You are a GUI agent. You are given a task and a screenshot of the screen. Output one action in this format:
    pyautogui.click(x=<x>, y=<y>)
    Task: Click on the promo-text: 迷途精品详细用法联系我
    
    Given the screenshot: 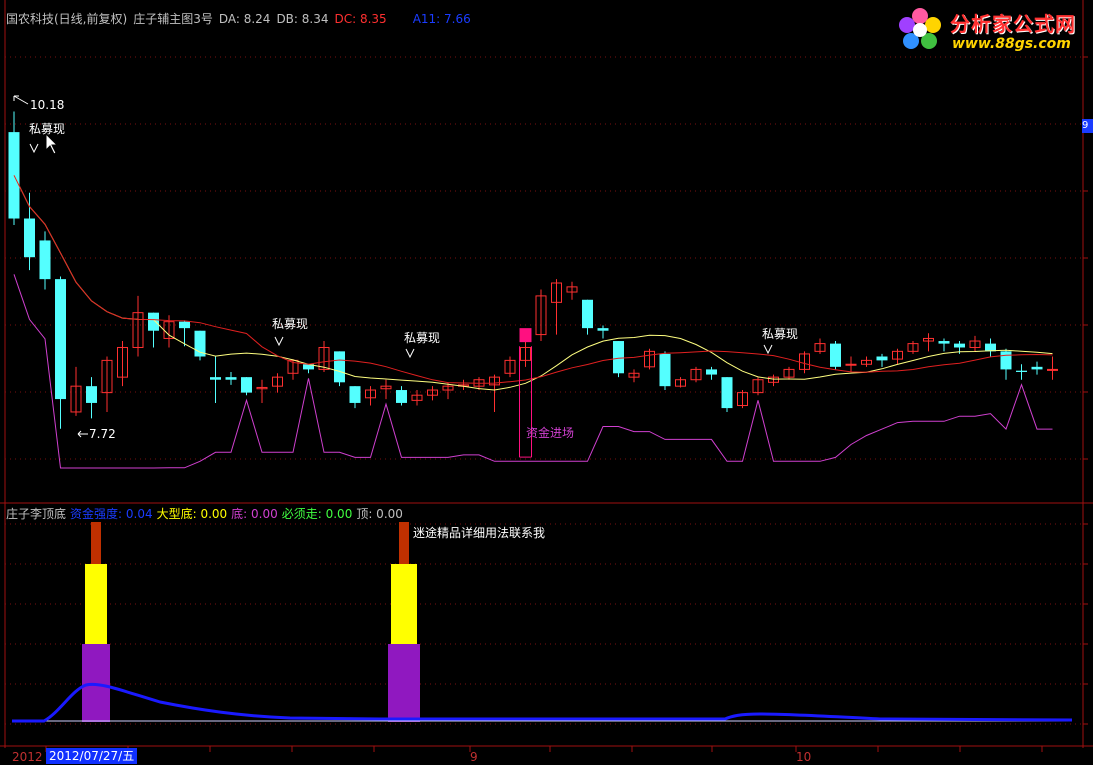 What is the action you would take?
    pyautogui.click(x=479, y=533)
    